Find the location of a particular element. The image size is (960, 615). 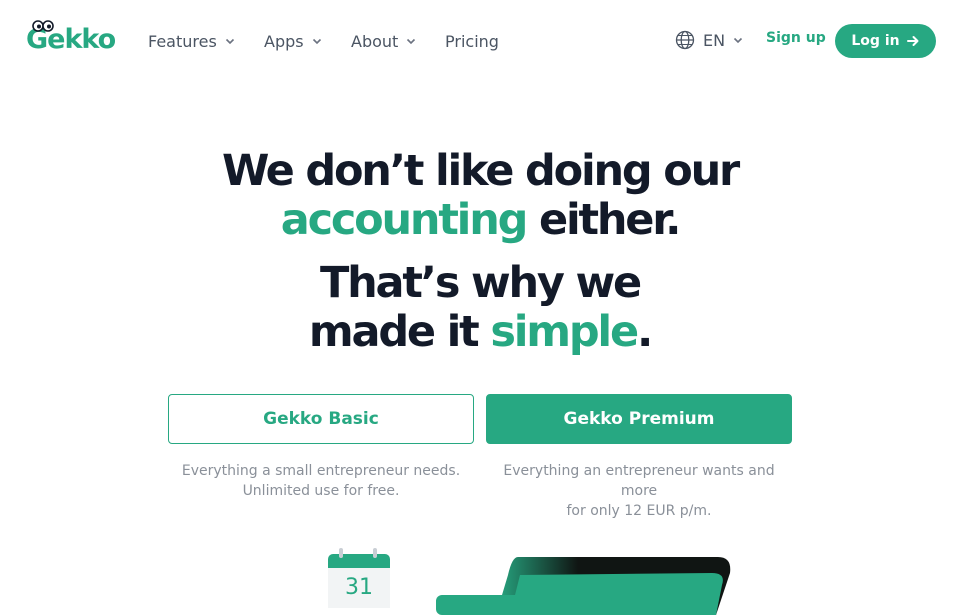

logo-eyes-icon is located at coordinates (43, 26).